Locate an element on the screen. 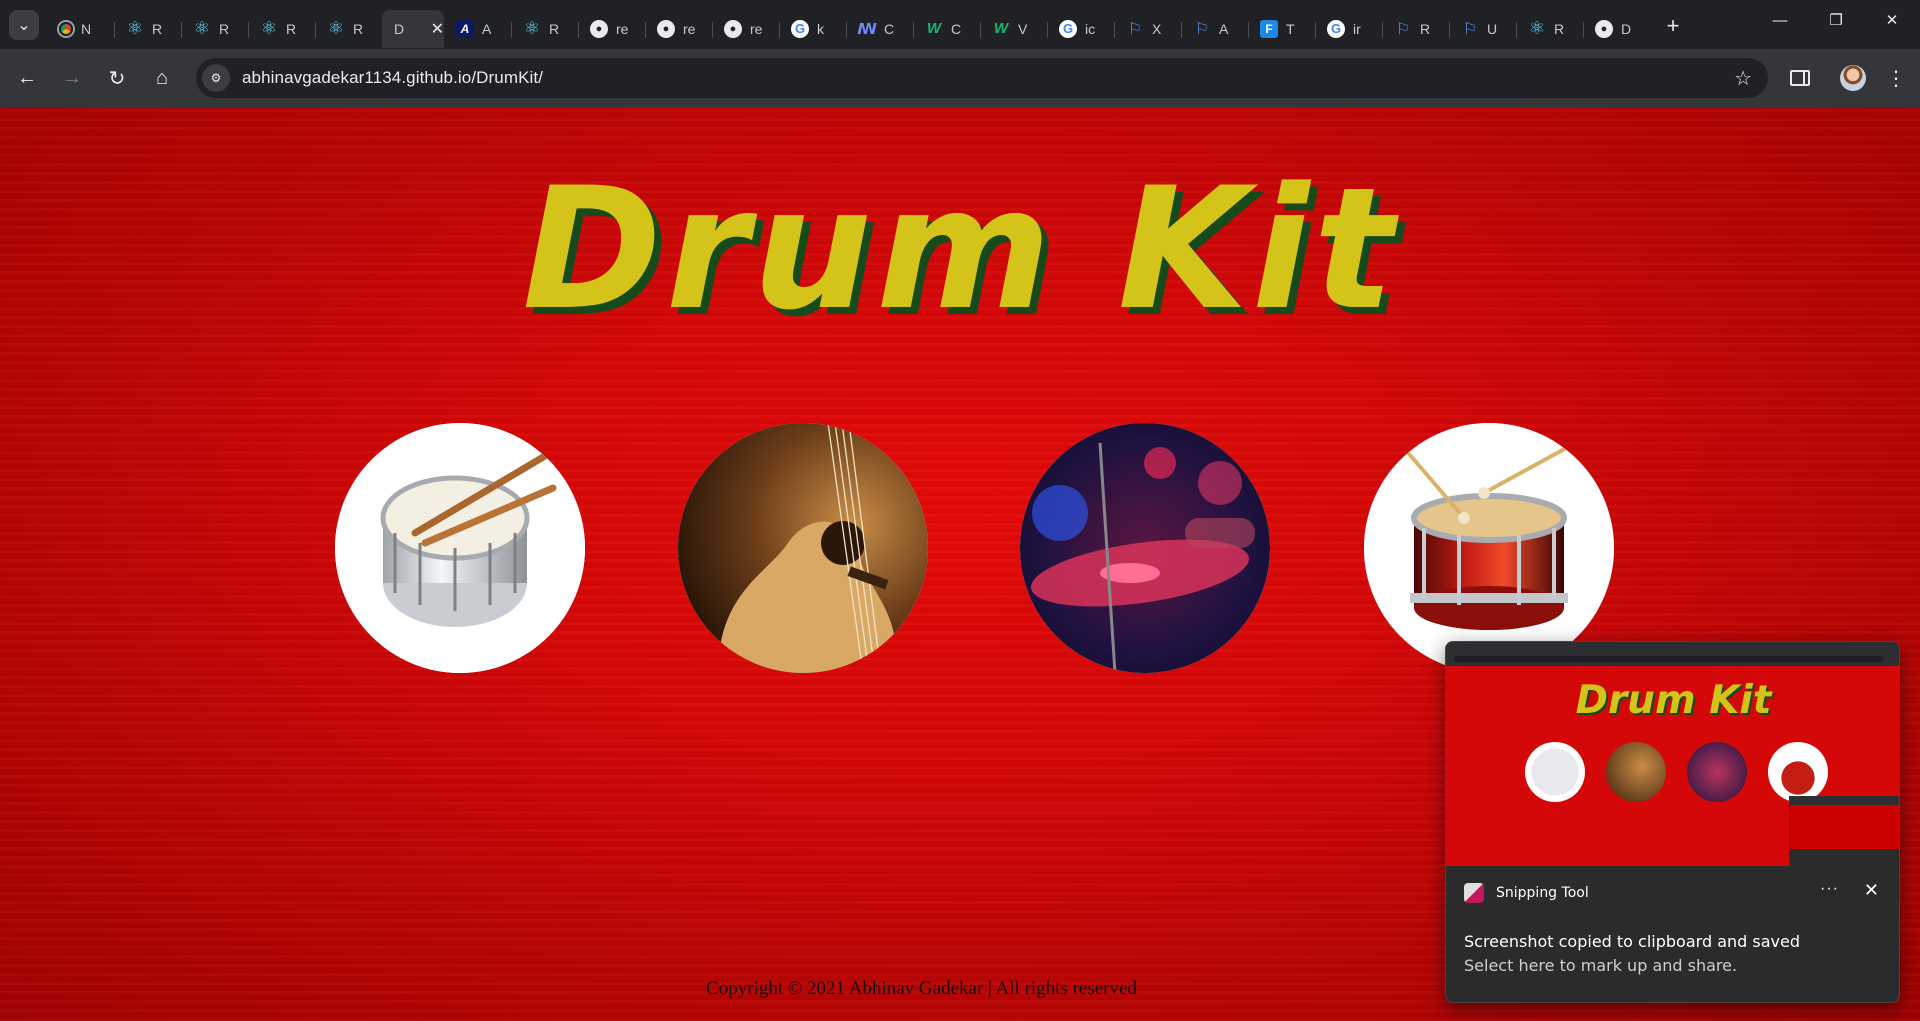 The image size is (1920, 1021). bass-drum-image is located at coordinates (1489, 548).